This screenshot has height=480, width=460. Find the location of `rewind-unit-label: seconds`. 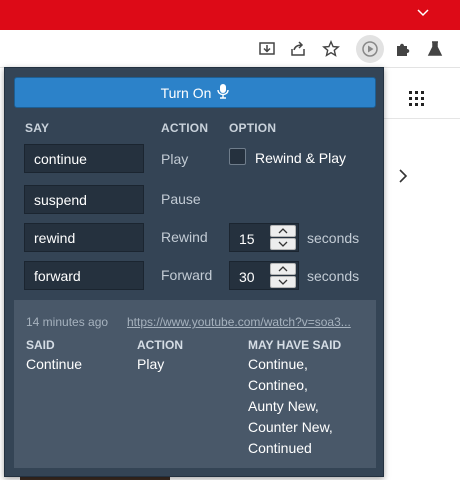

rewind-unit-label: seconds is located at coordinates (333, 238).